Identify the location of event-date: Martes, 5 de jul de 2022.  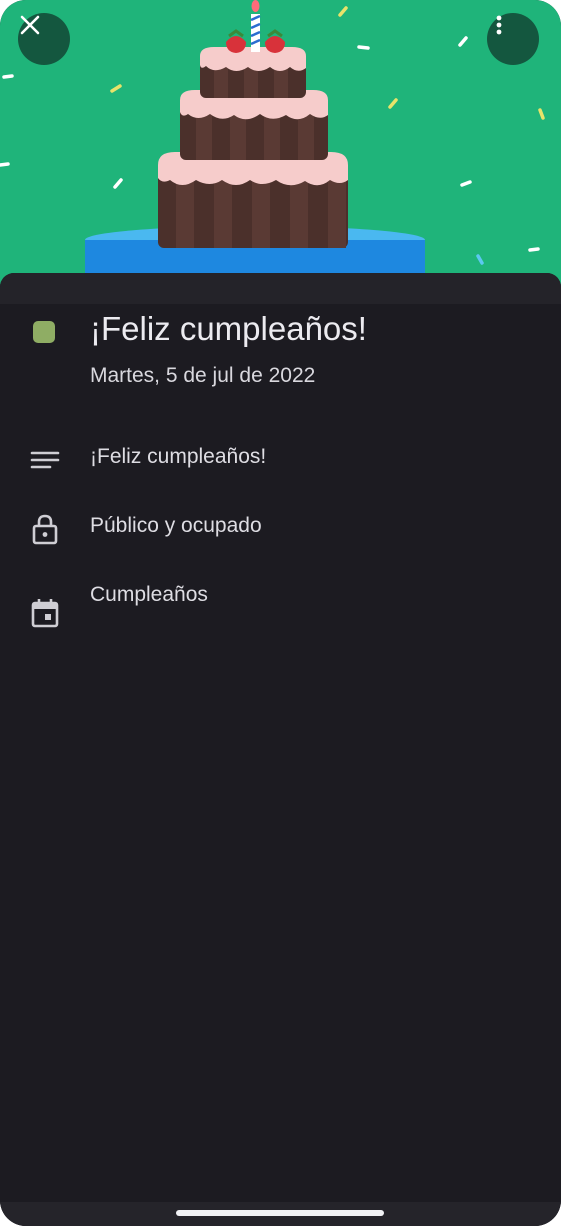
(203, 375).